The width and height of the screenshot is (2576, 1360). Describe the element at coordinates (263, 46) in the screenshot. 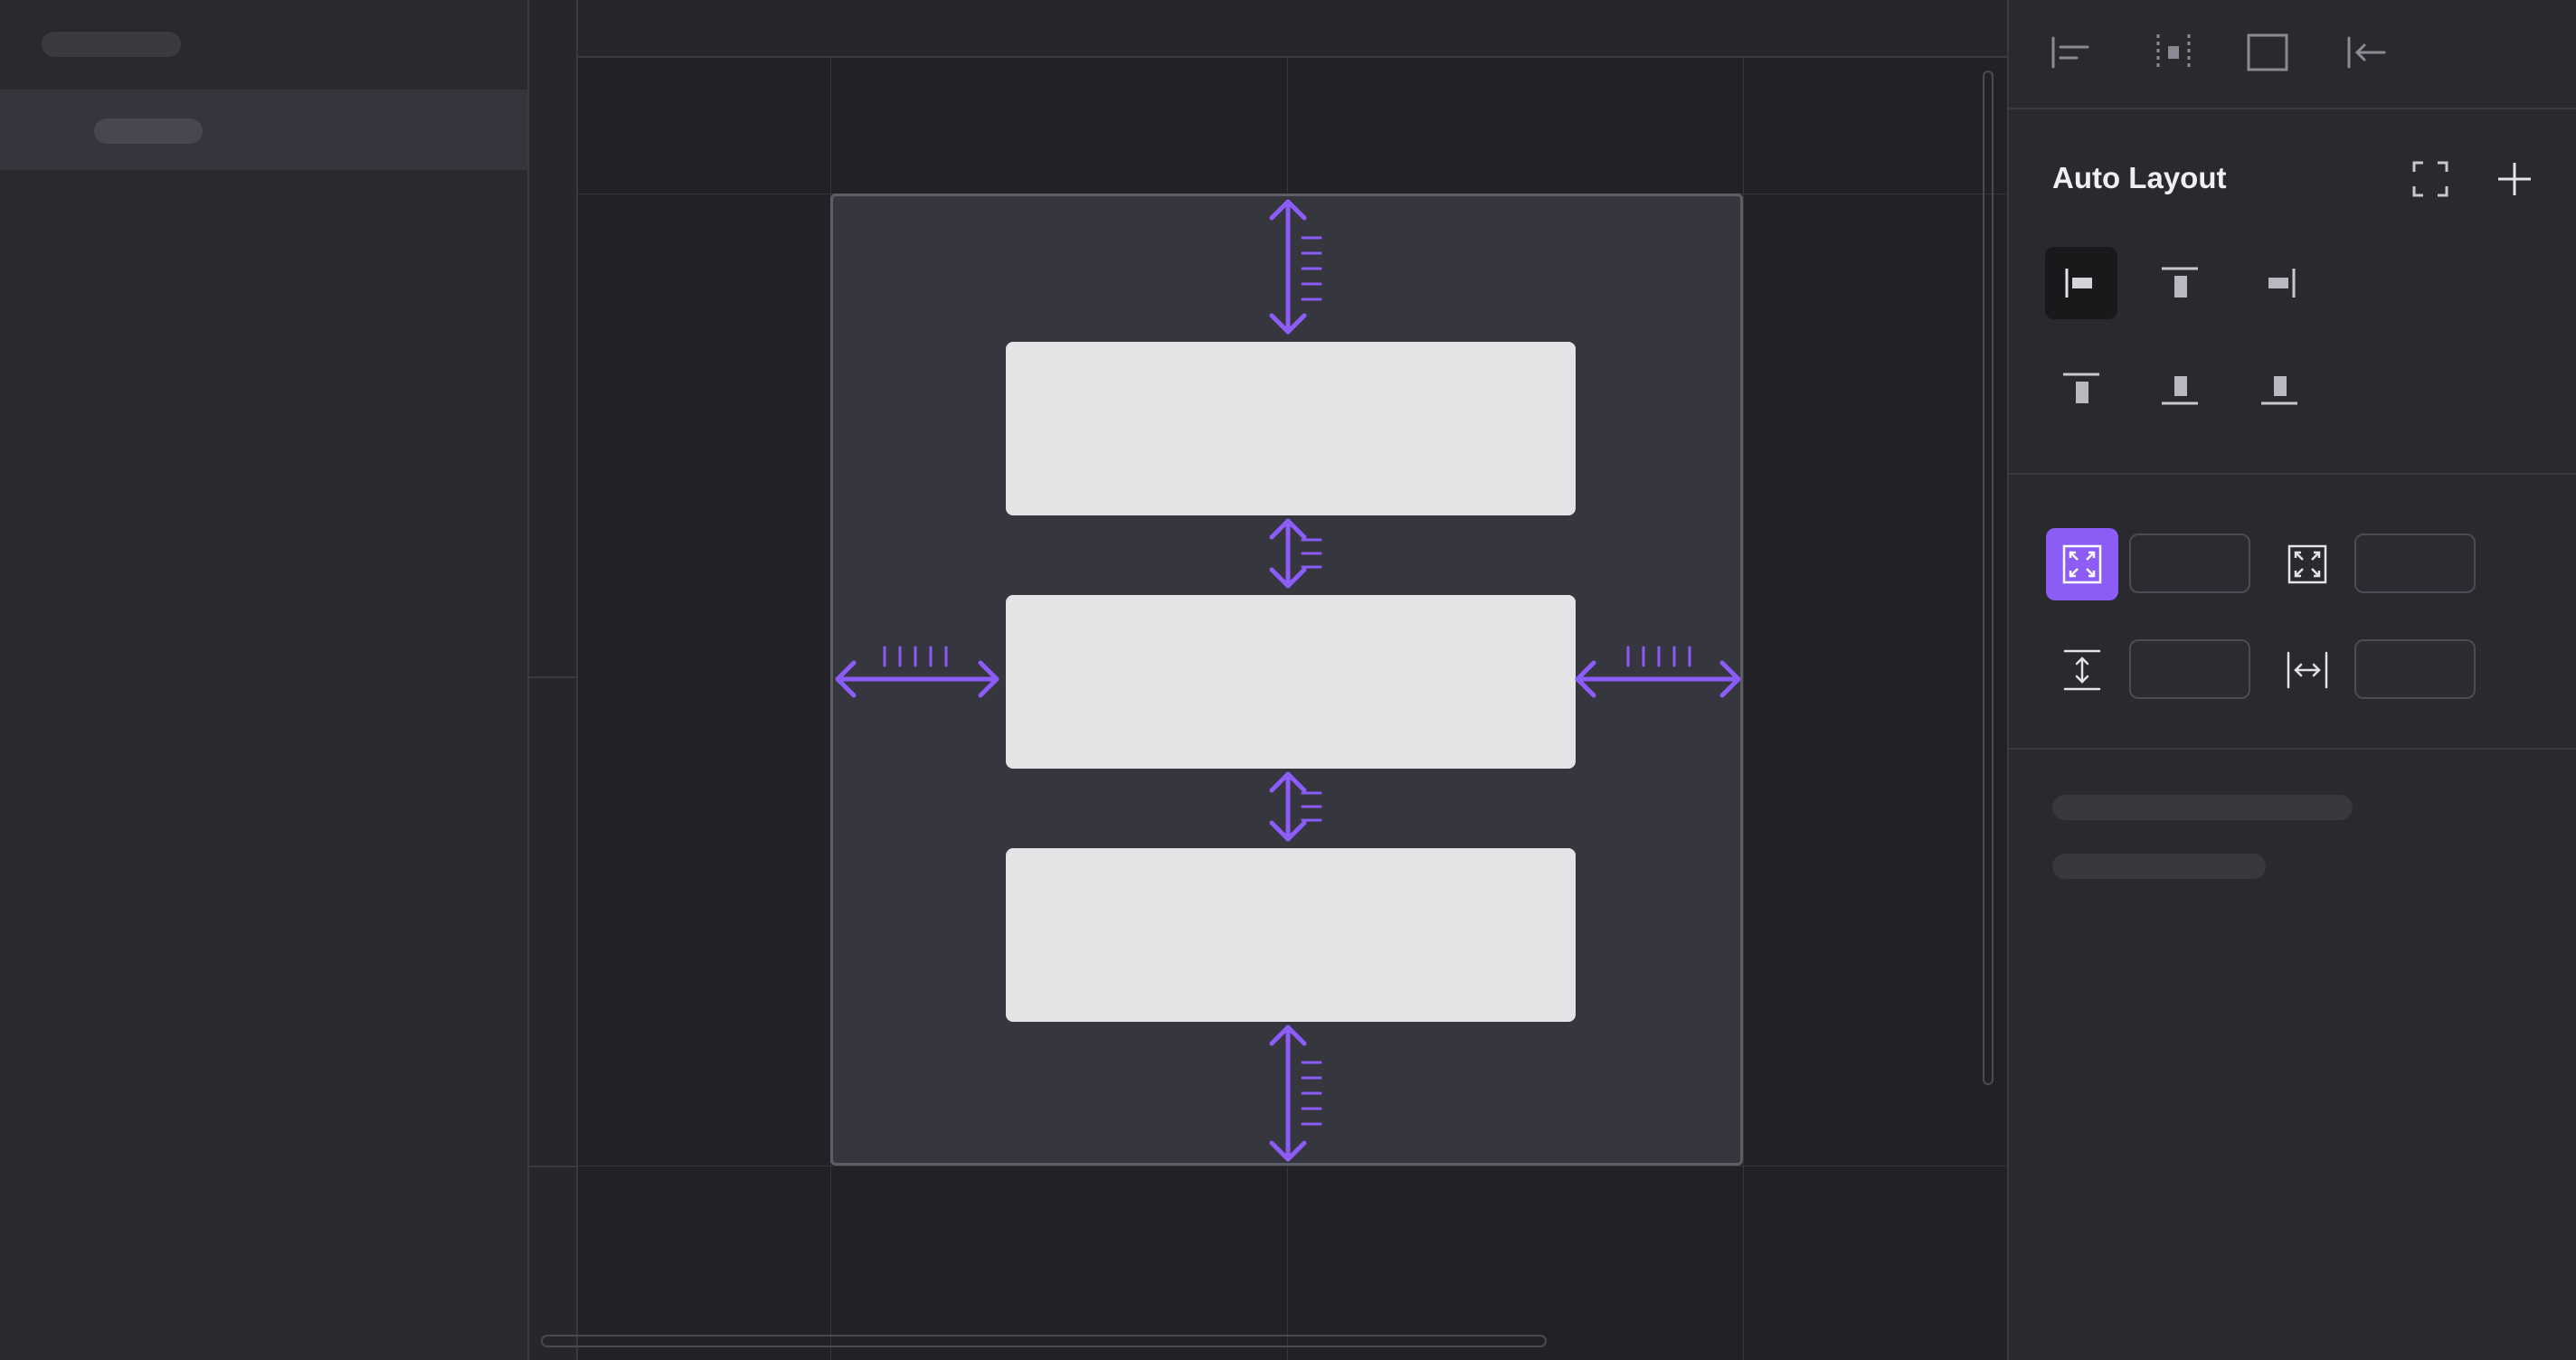

I see `layers-header` at that location.